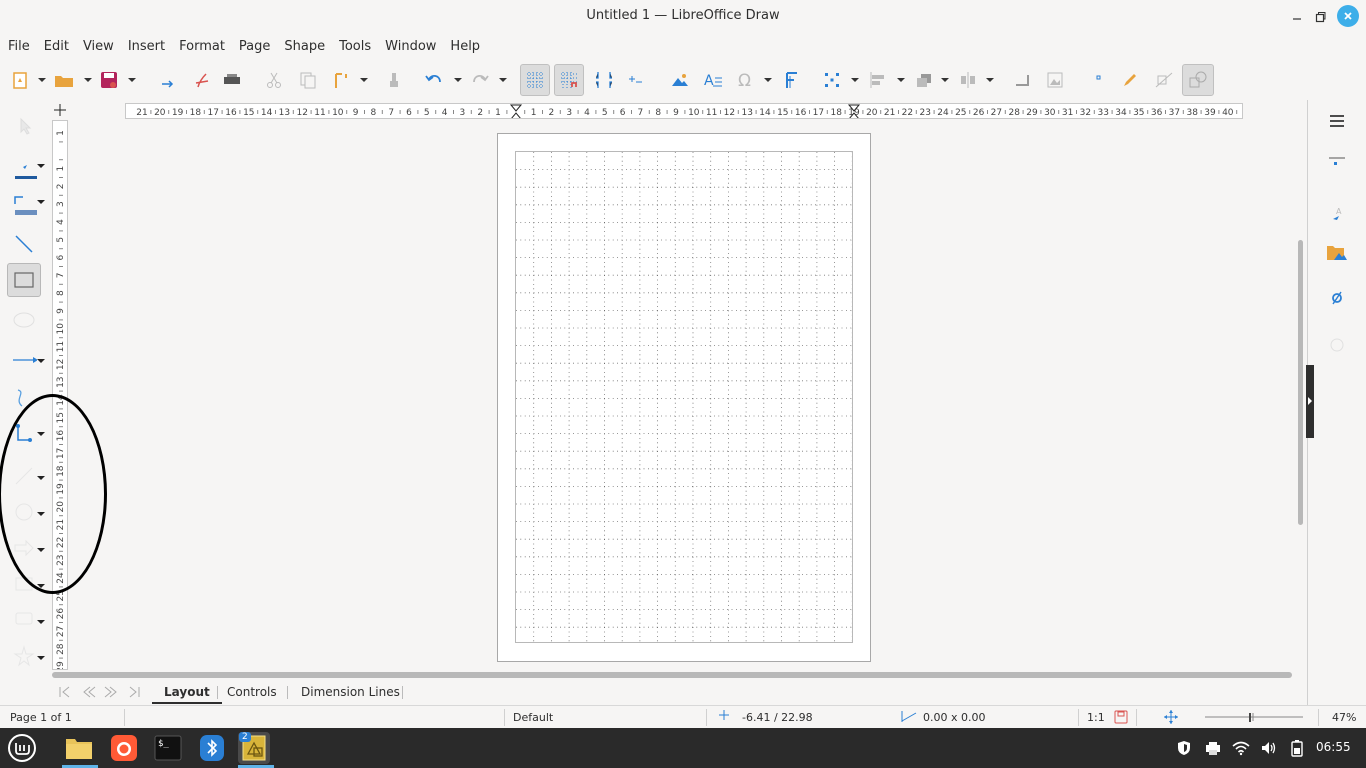  Describe the element at coordinates (24, 170) in the screenshot. I see `line-color-tool` at that location.